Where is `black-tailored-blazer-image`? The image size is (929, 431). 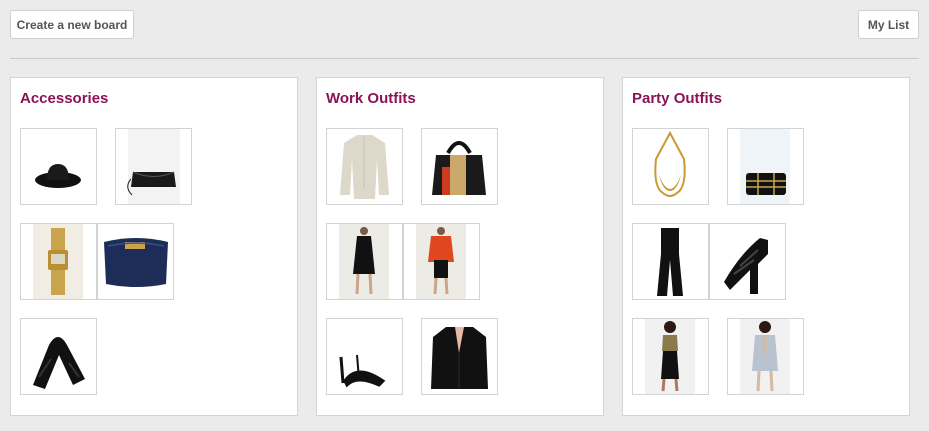
black-tailored-blazer-image is located at coordinates (459, 358).